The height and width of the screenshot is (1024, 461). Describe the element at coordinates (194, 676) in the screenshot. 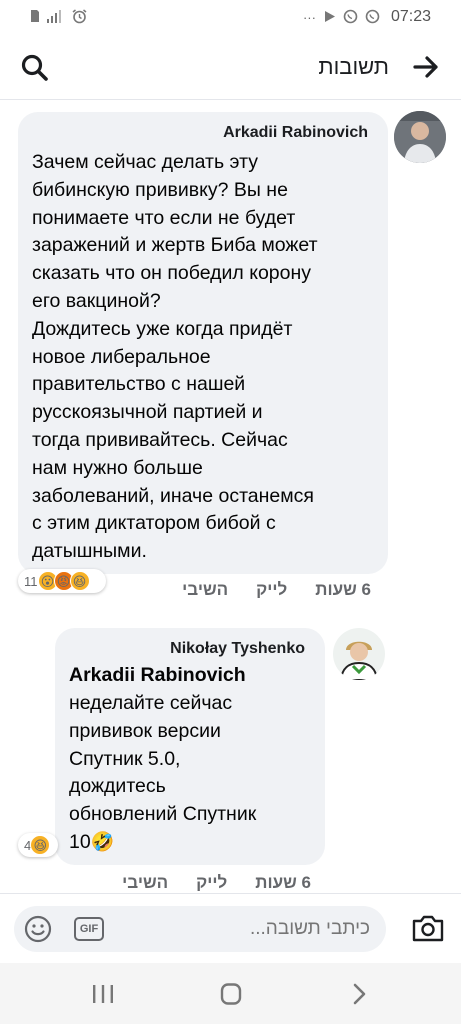

I see `mention-link: Arkadii Rabinovich` at that location.